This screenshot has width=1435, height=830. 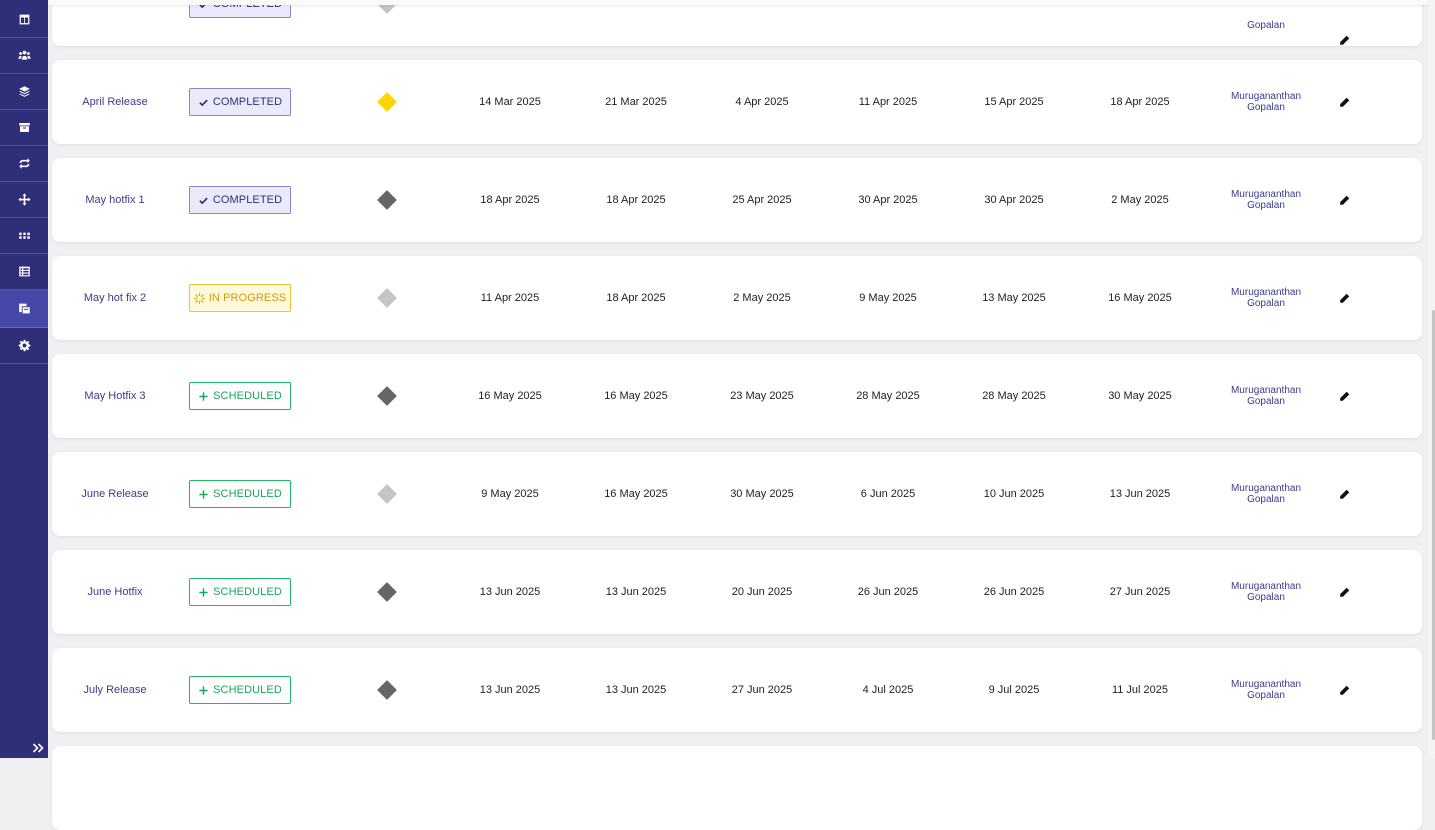 I want to click on nav-settings, so click(x=24, y=346).